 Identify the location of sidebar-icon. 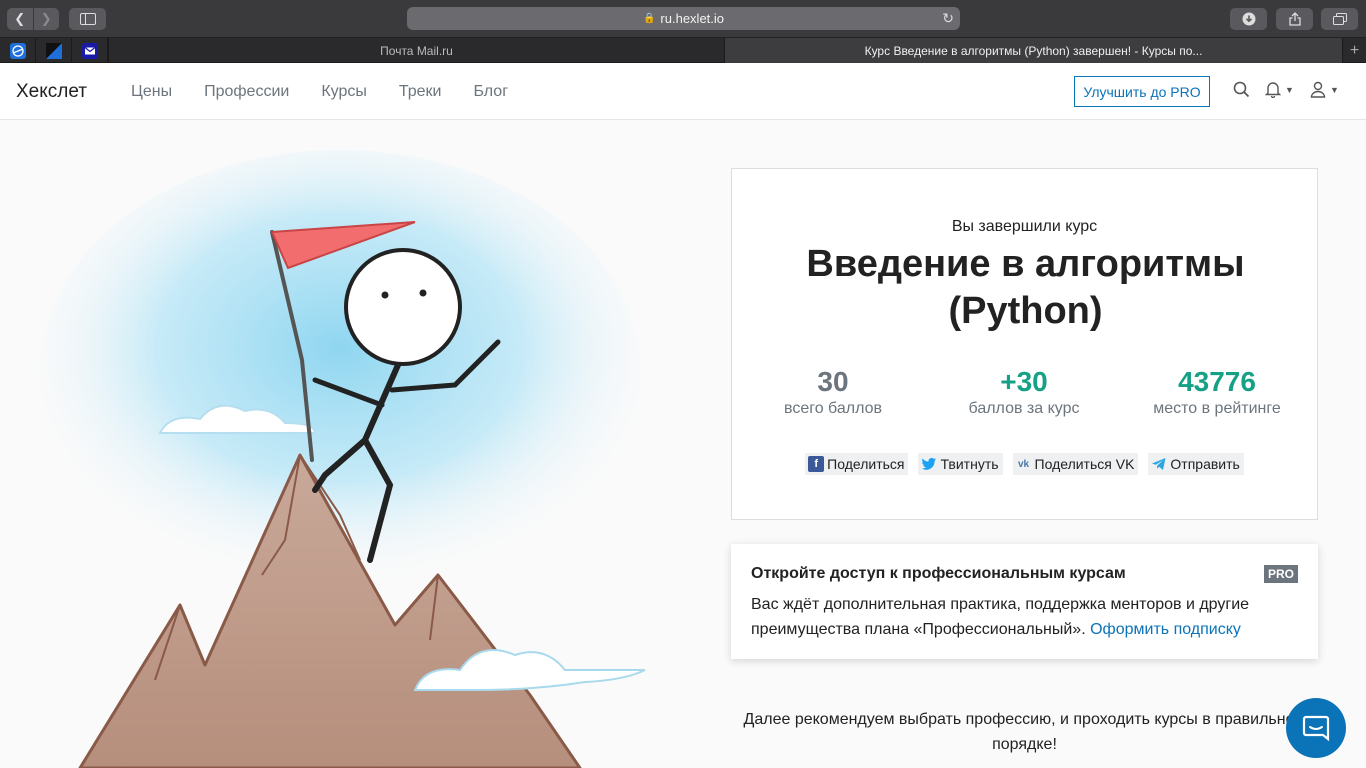
(87, 19).